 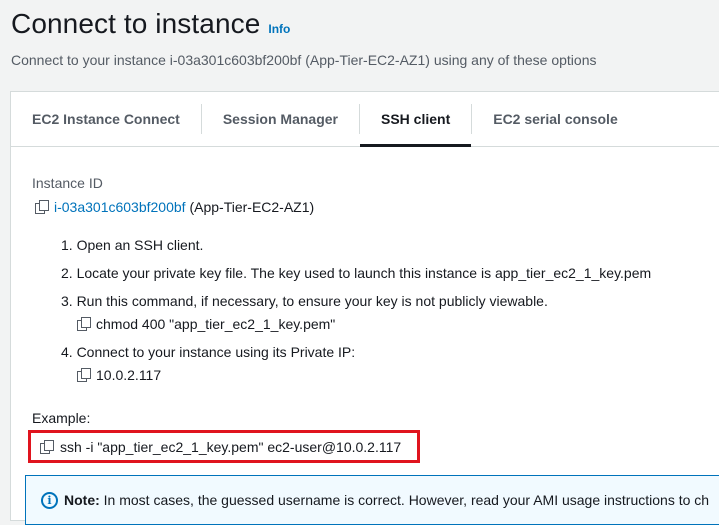 What do you see at coordinates (415, 119) in the screenshot?
I see `tab-ssh-client: SSH client` at bounding box center [415, 119].